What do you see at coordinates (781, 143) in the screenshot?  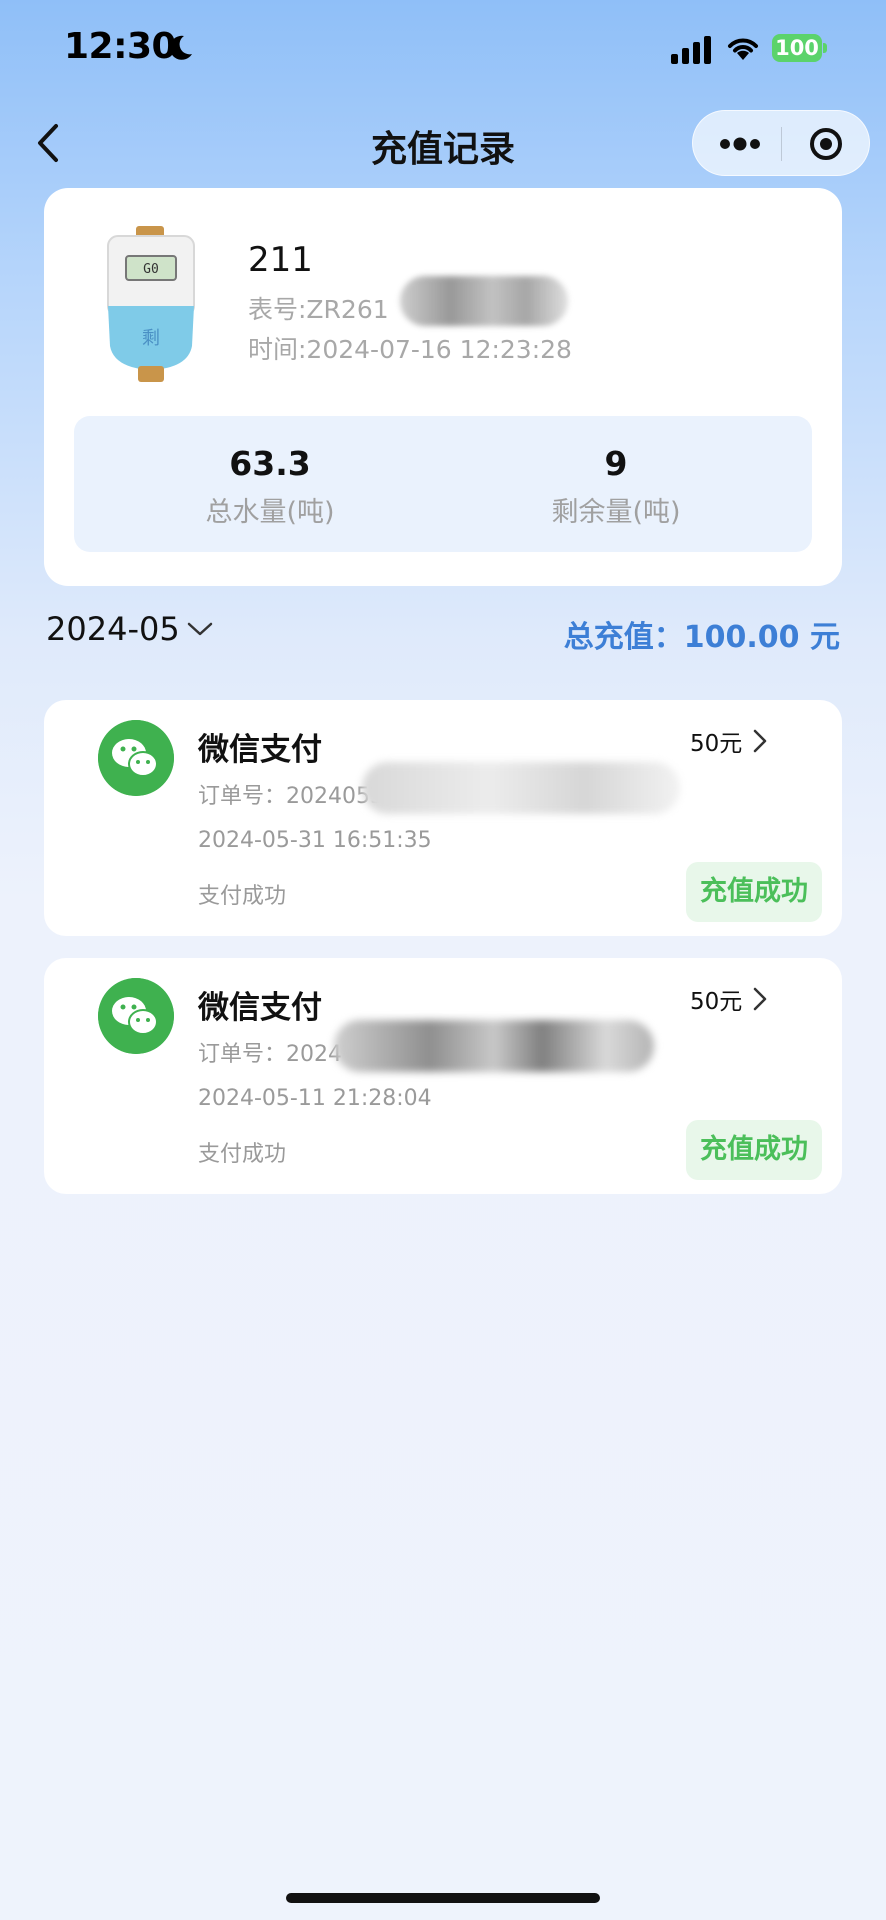 I see `mini-program-capsule` at bounding box center [781, 143].